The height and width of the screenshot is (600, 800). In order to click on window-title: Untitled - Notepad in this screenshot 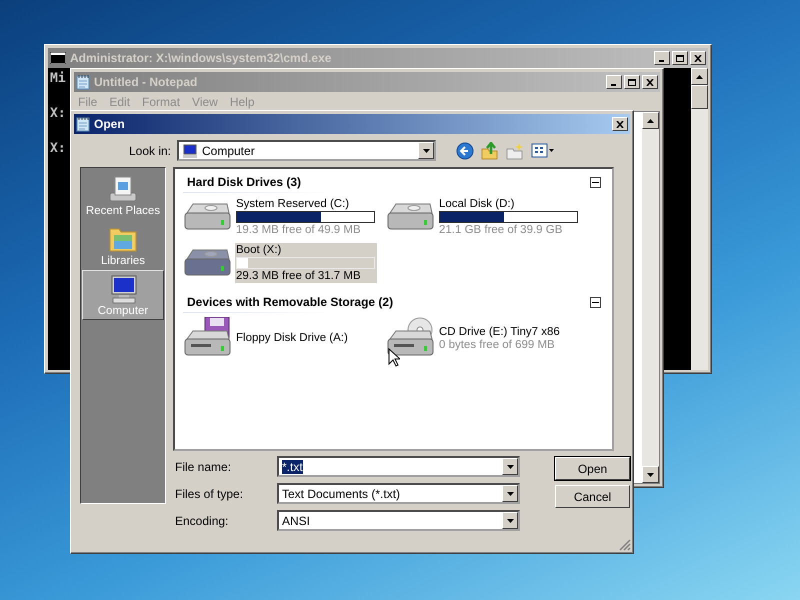, I will do `click(146, 82)`.